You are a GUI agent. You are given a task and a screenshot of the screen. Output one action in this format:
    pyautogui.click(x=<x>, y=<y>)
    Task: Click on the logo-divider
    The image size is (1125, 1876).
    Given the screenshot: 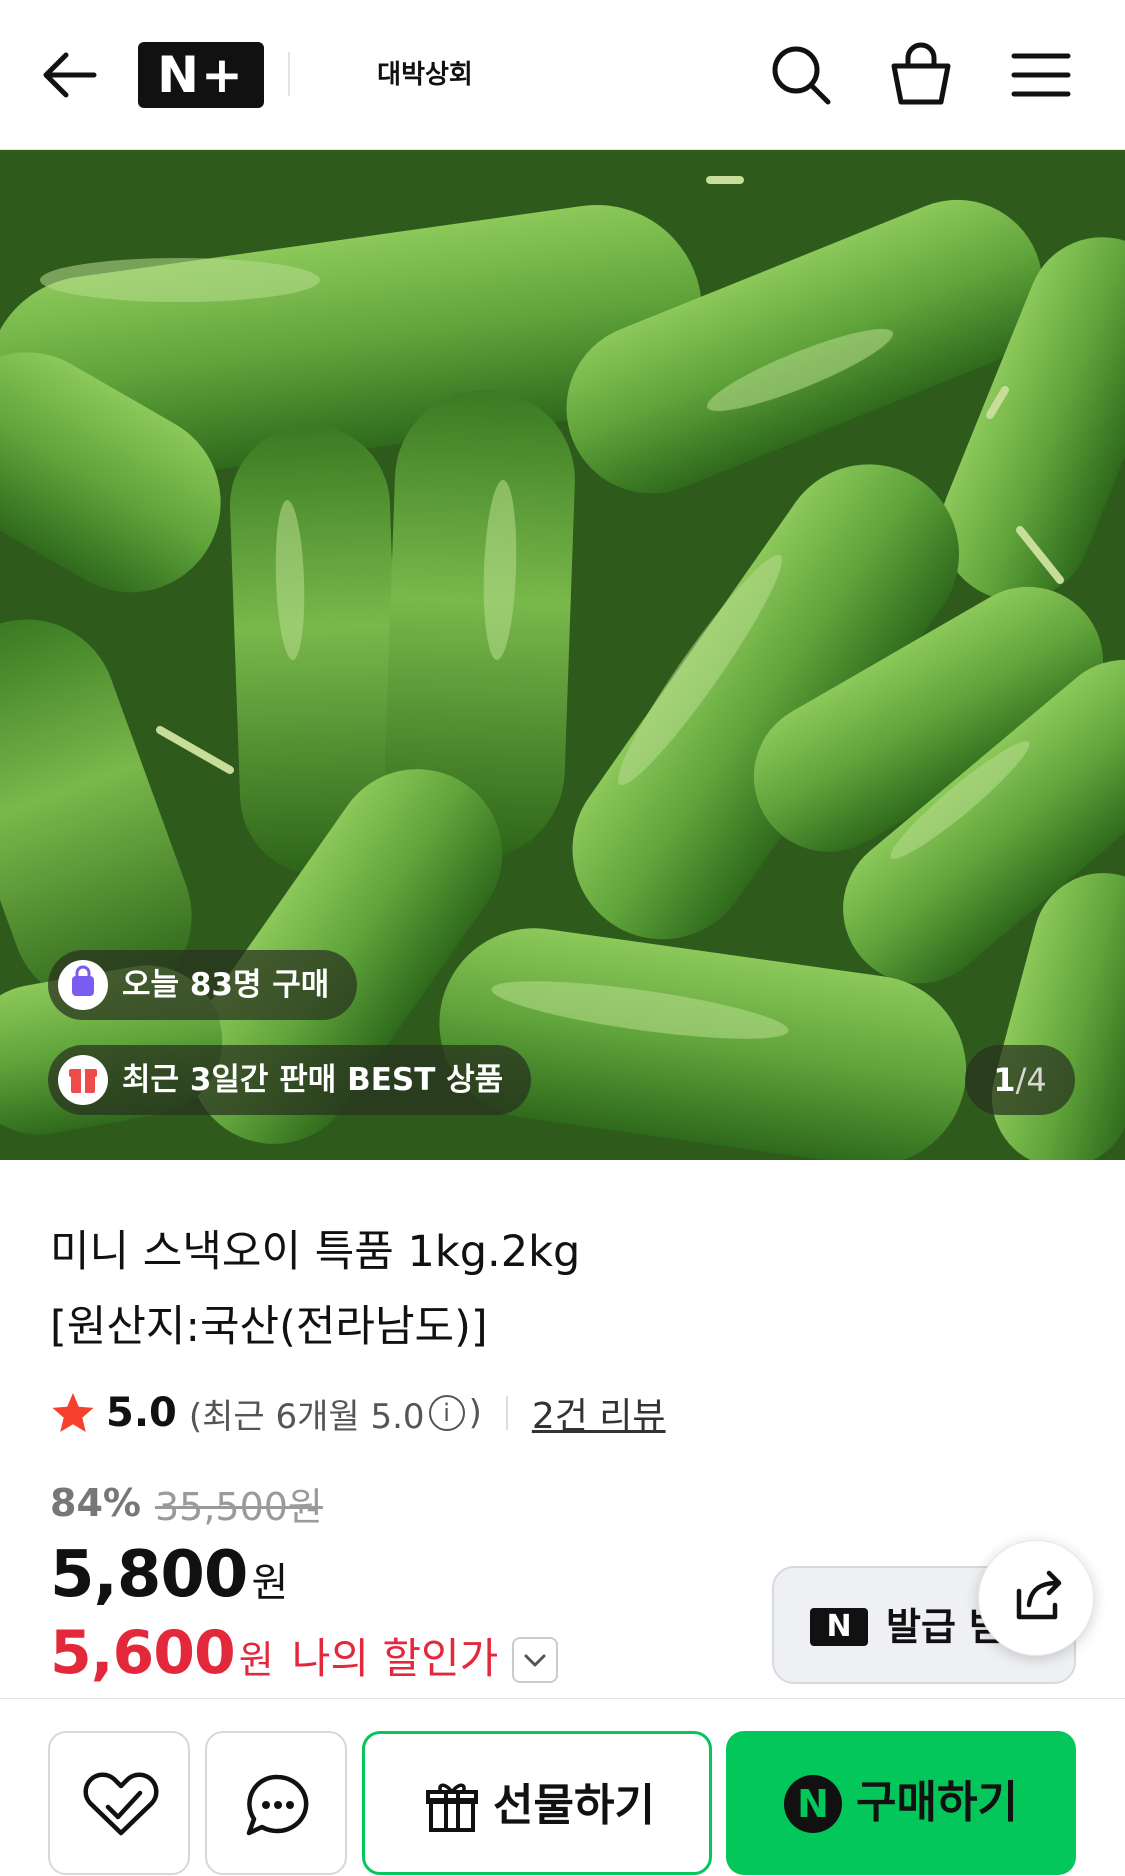 What is the action you would take?
    pyautogui.click(x=289, y=74)
    